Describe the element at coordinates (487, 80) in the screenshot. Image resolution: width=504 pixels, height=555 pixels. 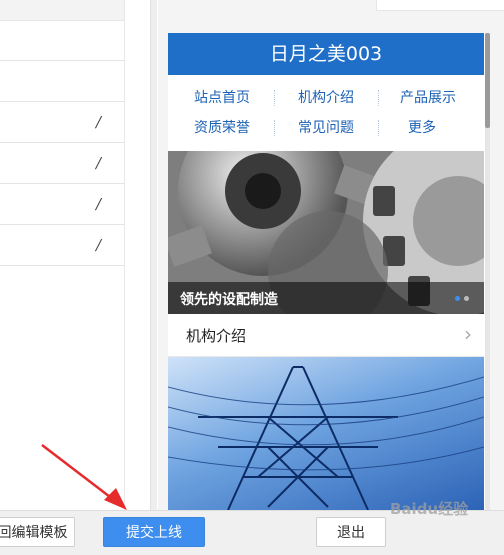
I see `scroll-thumb` at that location.